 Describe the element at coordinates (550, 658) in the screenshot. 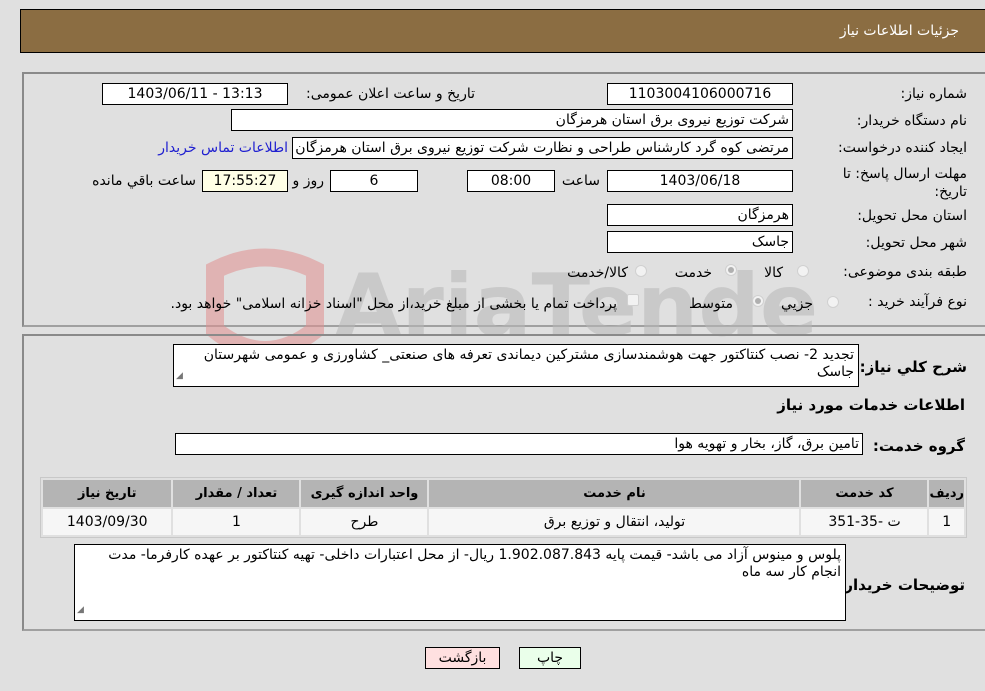

I see `print-button: چاپ` at that location.